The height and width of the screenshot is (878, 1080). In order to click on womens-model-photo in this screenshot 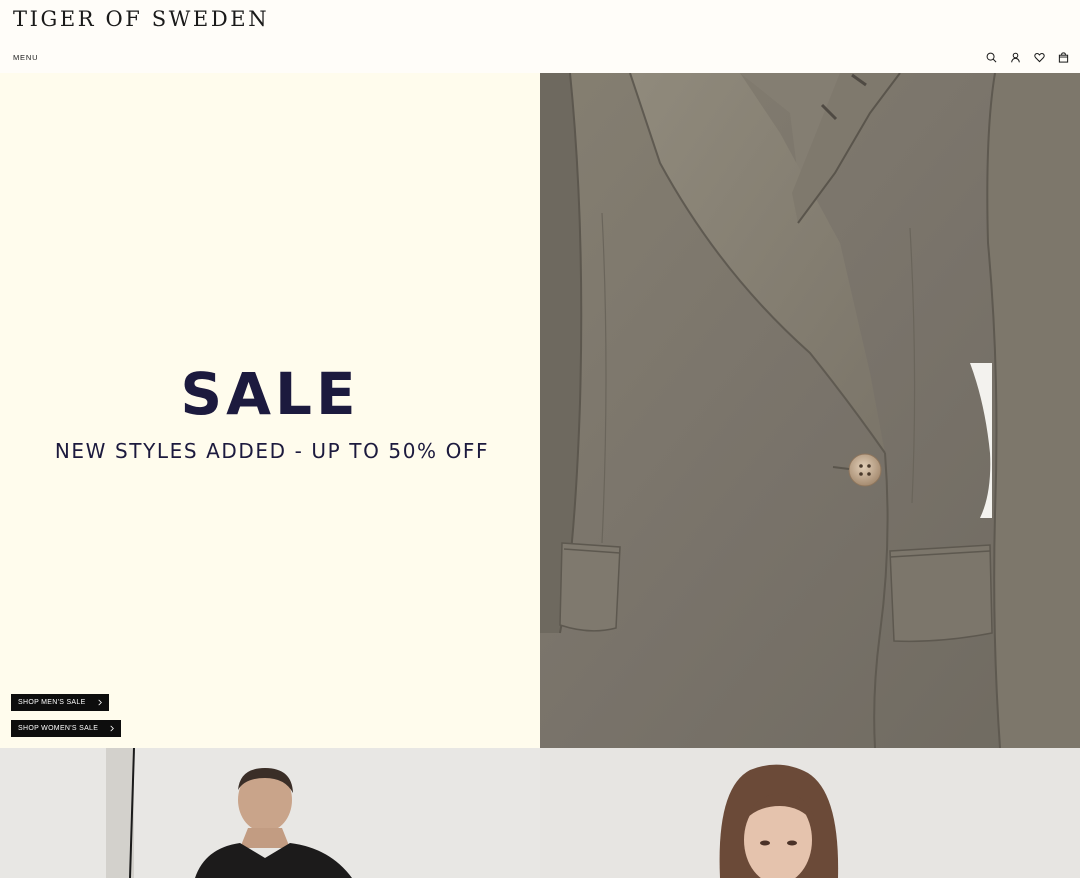, I will do `click(810, 813)`.